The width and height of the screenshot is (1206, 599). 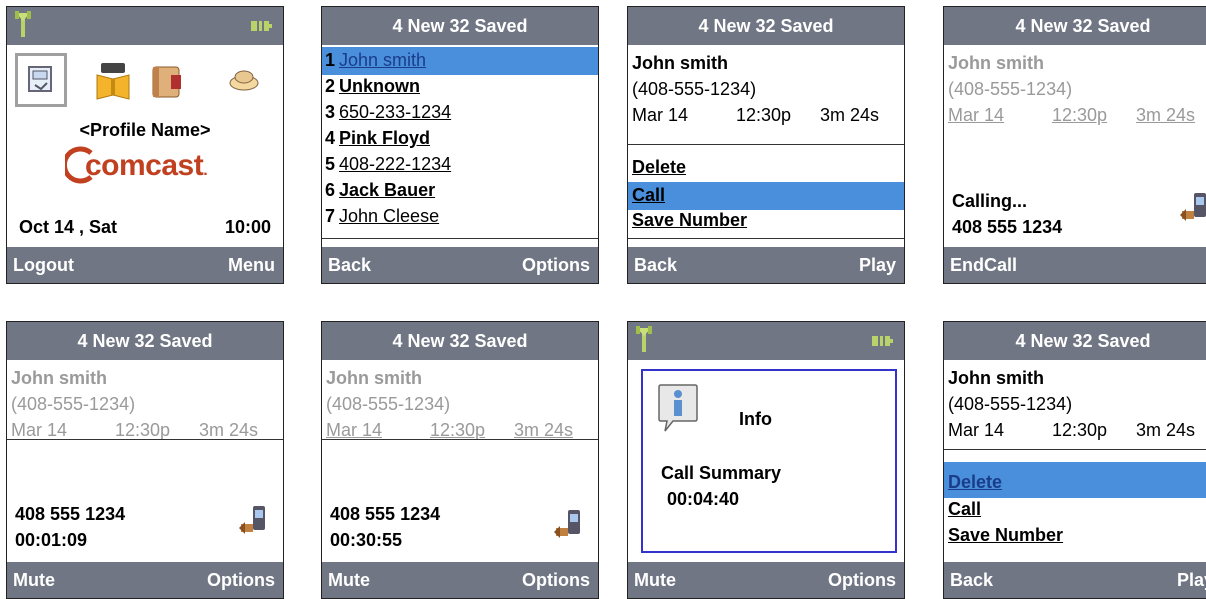 I want to click on comcast-wordmark: comcast., so click(x=146, y=165).